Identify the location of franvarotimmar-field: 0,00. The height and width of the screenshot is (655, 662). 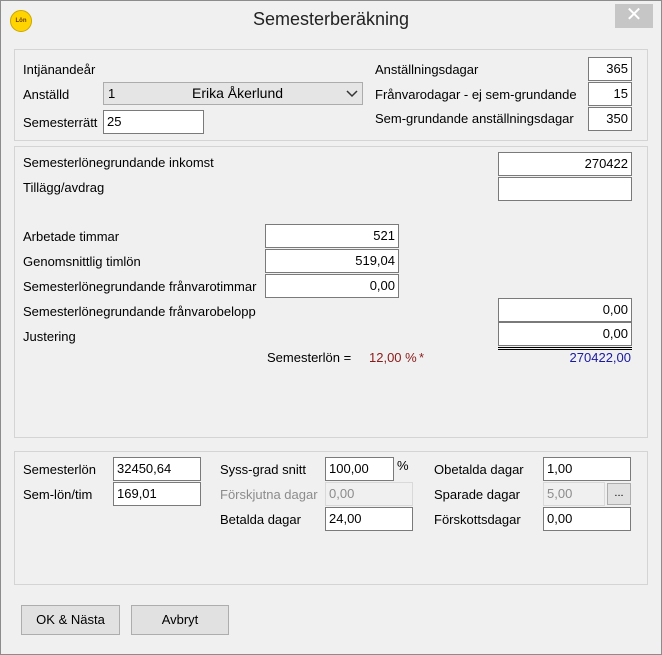
(332, 286).